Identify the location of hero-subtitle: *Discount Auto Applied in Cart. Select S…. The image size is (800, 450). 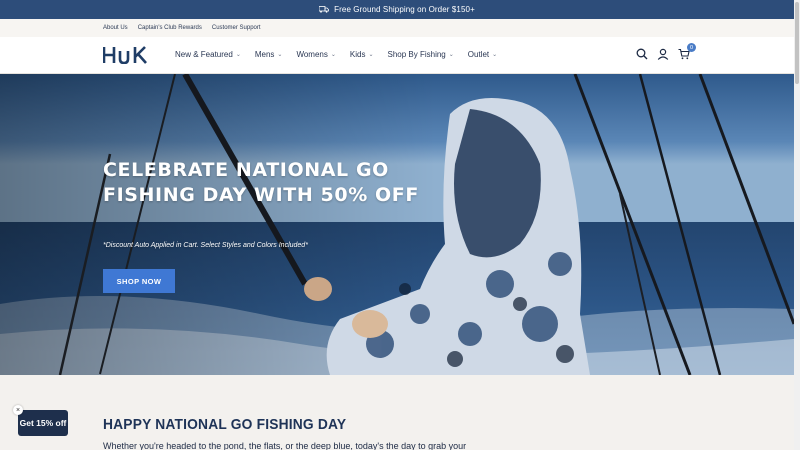
(205, 245).